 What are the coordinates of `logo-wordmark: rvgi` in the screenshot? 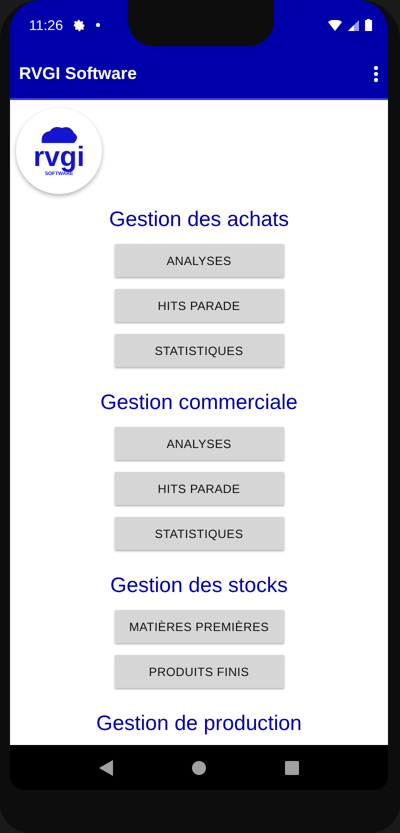 It's located at (59, 157).